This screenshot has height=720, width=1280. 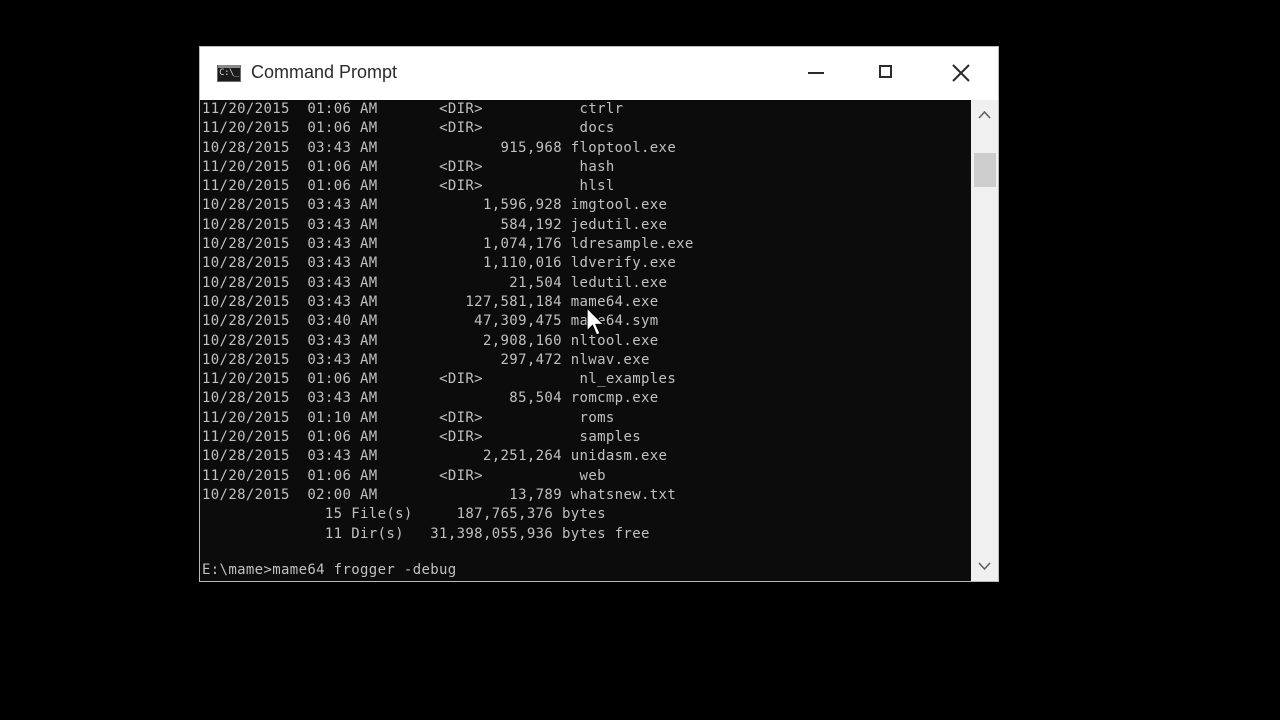 What do you see at coordinates (333, 533) in the screenshot?
I see `summary-count: 11` at bounding box center [333, 533].